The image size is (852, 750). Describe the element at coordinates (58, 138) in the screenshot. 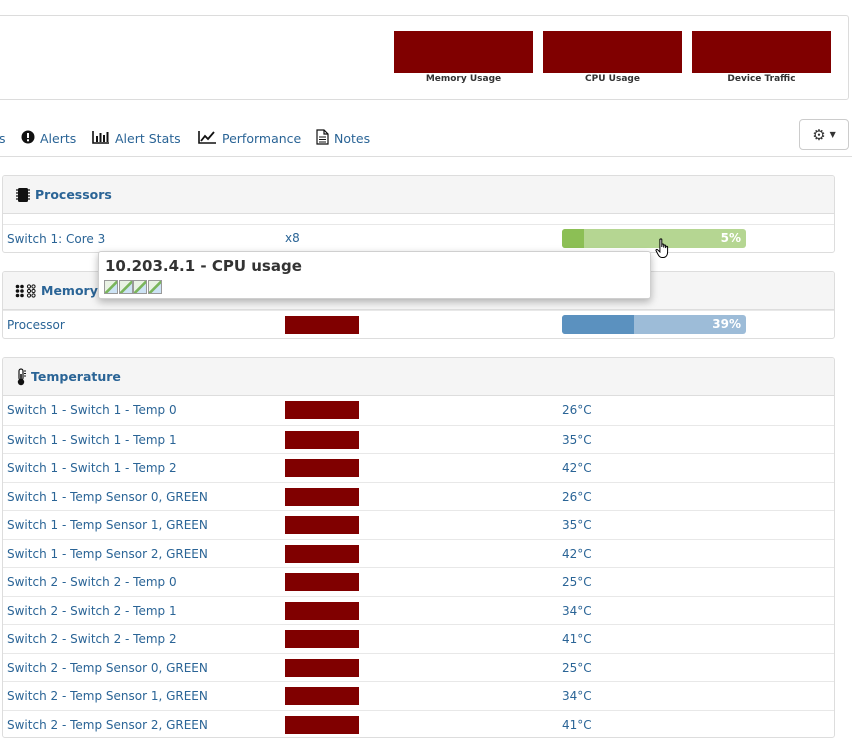

I see `nav-item-alerts-label: Alerts` at that location.